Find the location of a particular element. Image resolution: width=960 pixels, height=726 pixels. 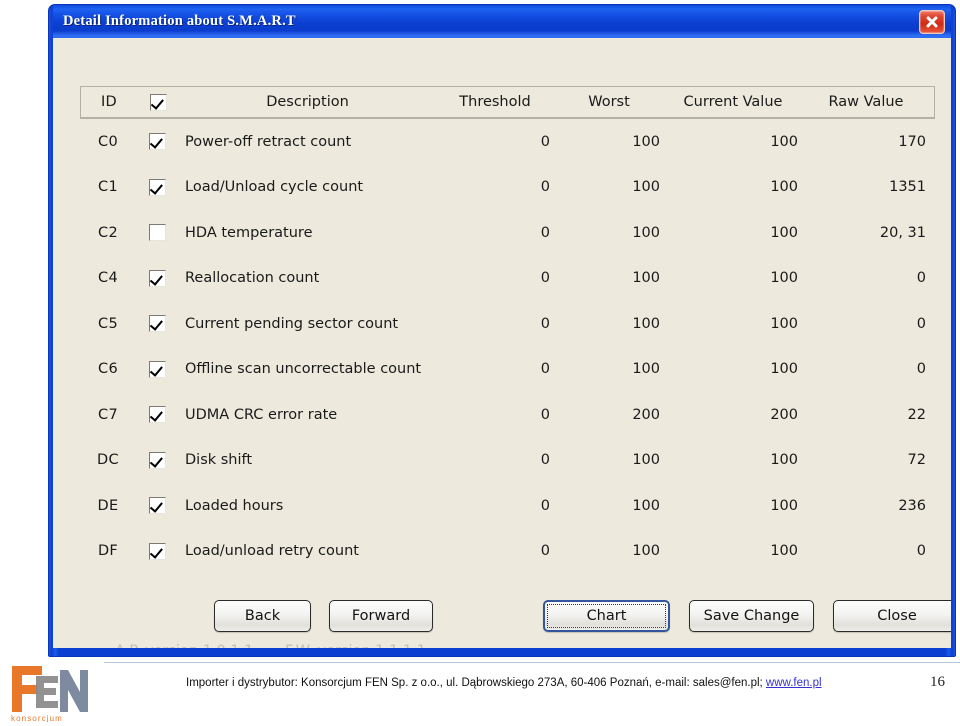

cell-raw-value: 20, 31 is located at coordinates (902, 232).